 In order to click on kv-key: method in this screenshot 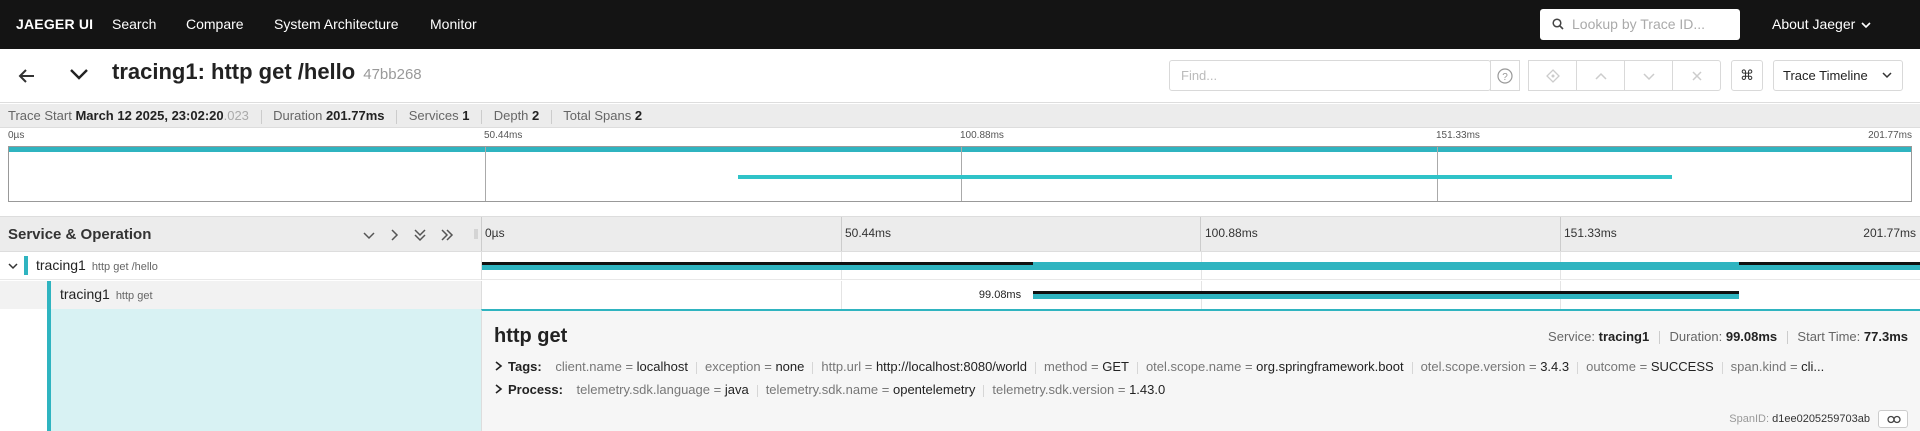, I will do `click(1066, 366)`.